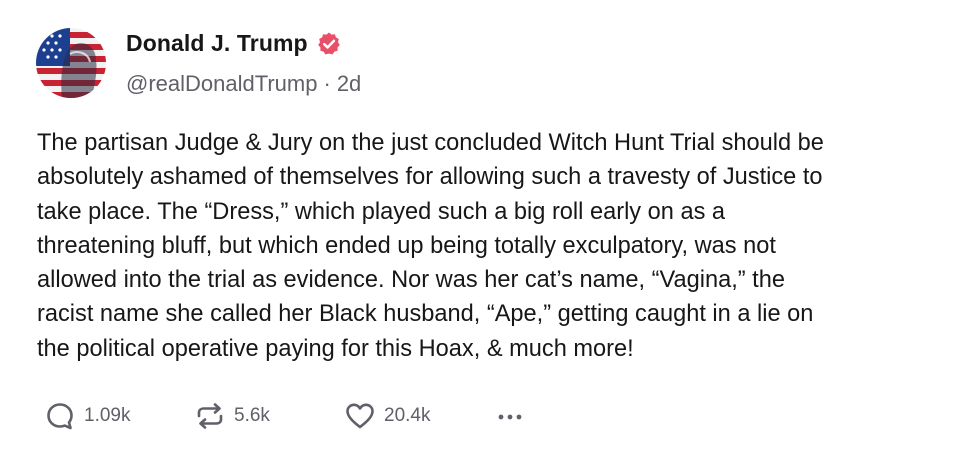 The height and width of the screenshot is (463, 980). I want to click on retruth-count: 5.6k, so click(252, 415).